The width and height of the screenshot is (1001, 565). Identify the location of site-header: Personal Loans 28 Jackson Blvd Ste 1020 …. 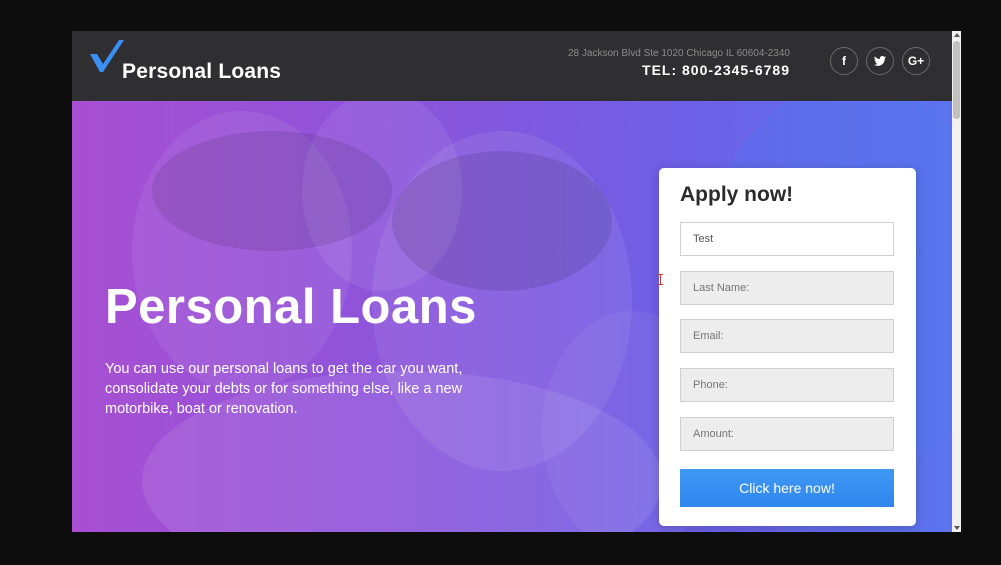
(512, 66).